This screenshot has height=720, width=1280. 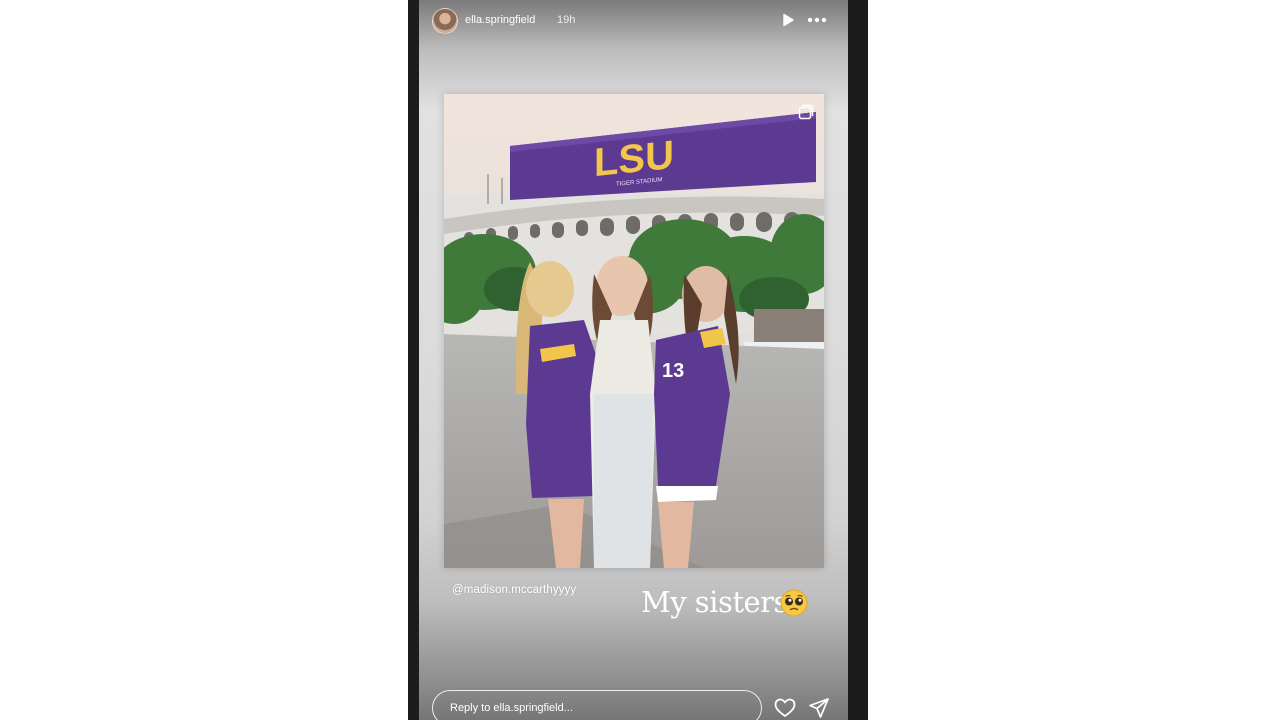 I want to click on jersey-number: 13, so click(x=673, y=371).